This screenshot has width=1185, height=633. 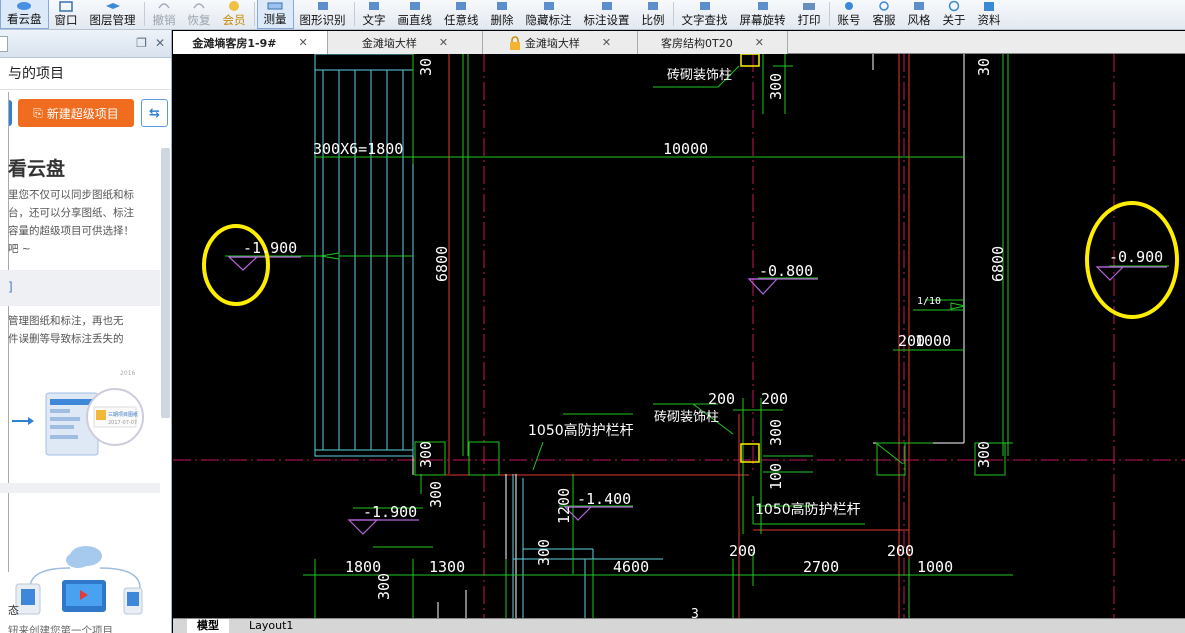 I want to click on dim-200-c: 200, so click(x=774, y=399).